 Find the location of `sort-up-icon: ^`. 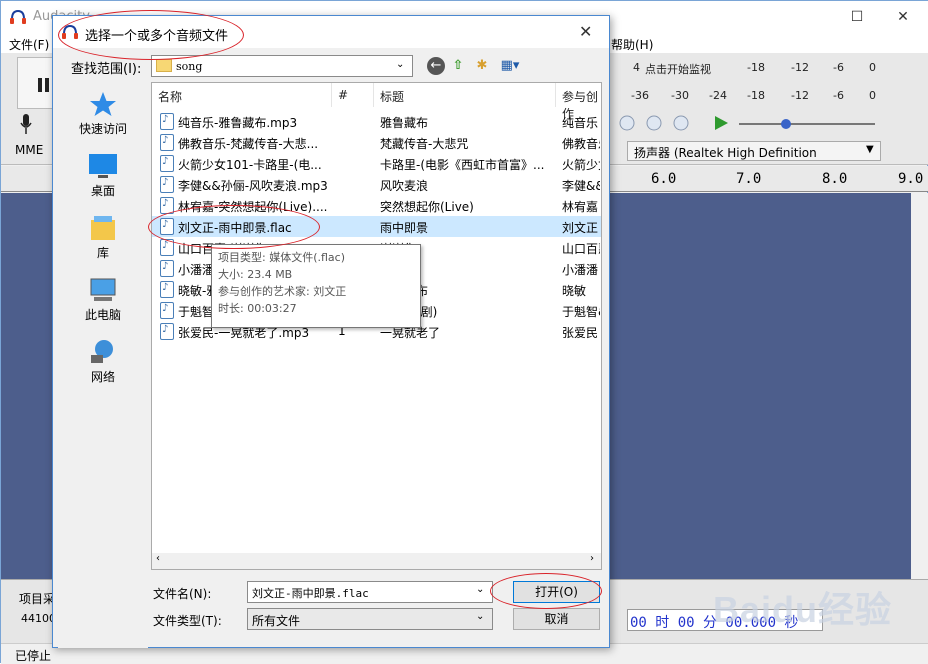

sort-up-icon: ^ is located at coordinates (240, 86).